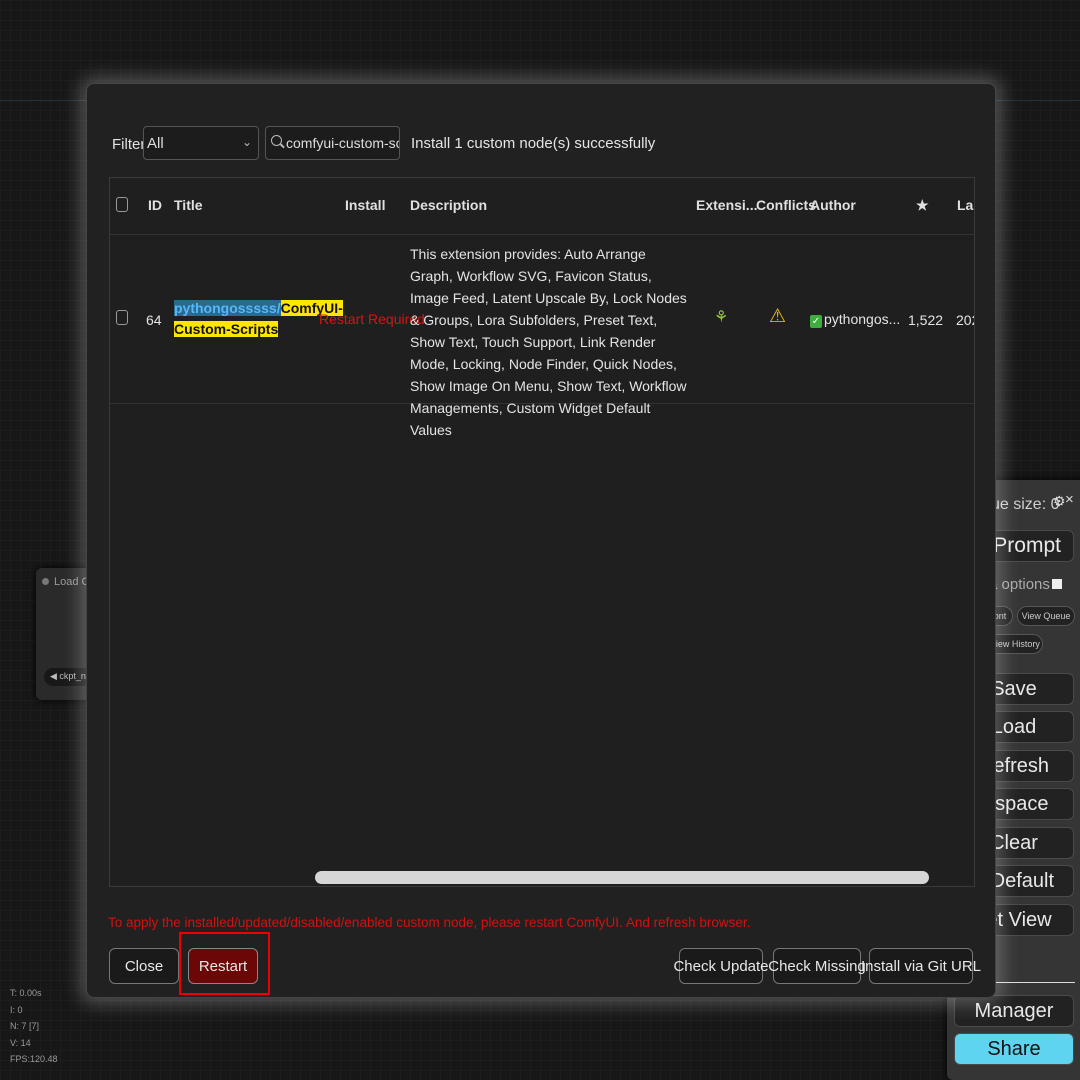 This screenshot has width=1080, height=1080. What do you see at coordinates (224, 963) in the screenshot?
I see `restart-highlight-box` at bounding box center [224, 963].